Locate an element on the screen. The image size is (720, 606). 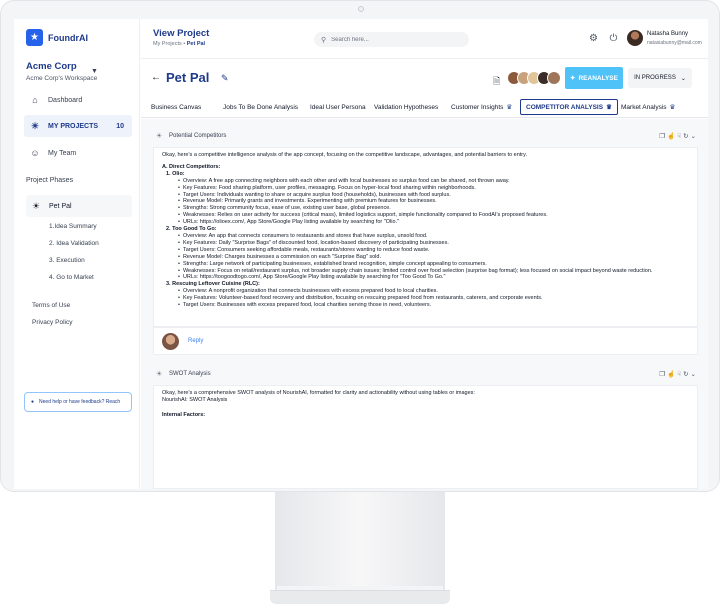
nav-item-dashboard: ⌂ Dashboard is located at coordinates (78, 100).